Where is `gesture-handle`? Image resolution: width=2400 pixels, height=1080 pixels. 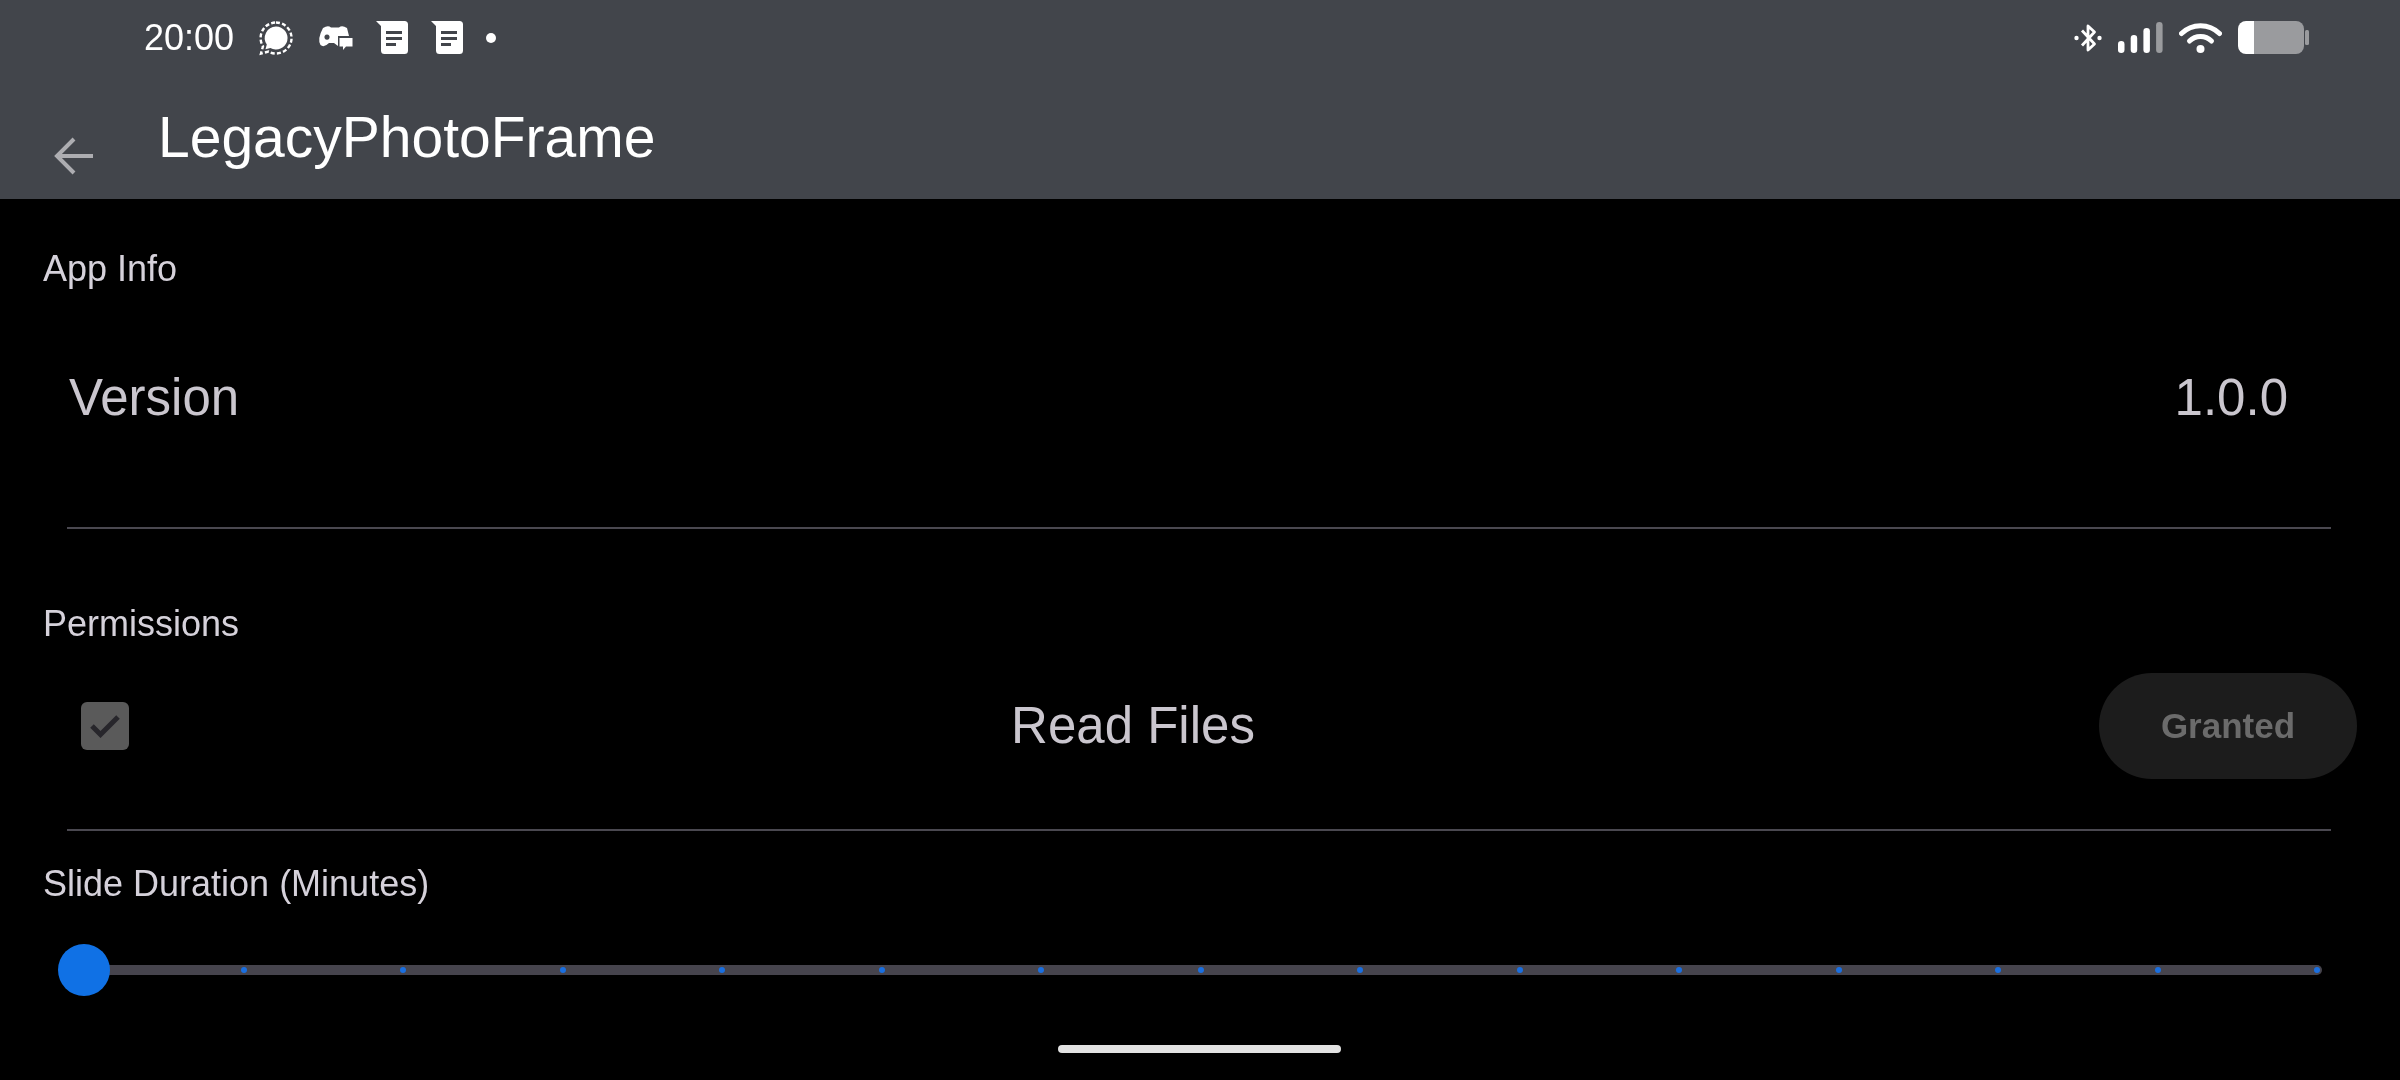 gesture-handle is located at coordinates (1199, 1049).